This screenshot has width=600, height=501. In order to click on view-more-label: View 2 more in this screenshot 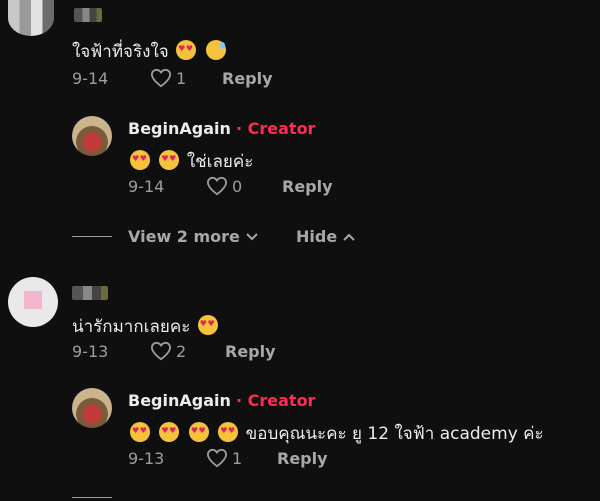, I will do `click(184, 236)`.